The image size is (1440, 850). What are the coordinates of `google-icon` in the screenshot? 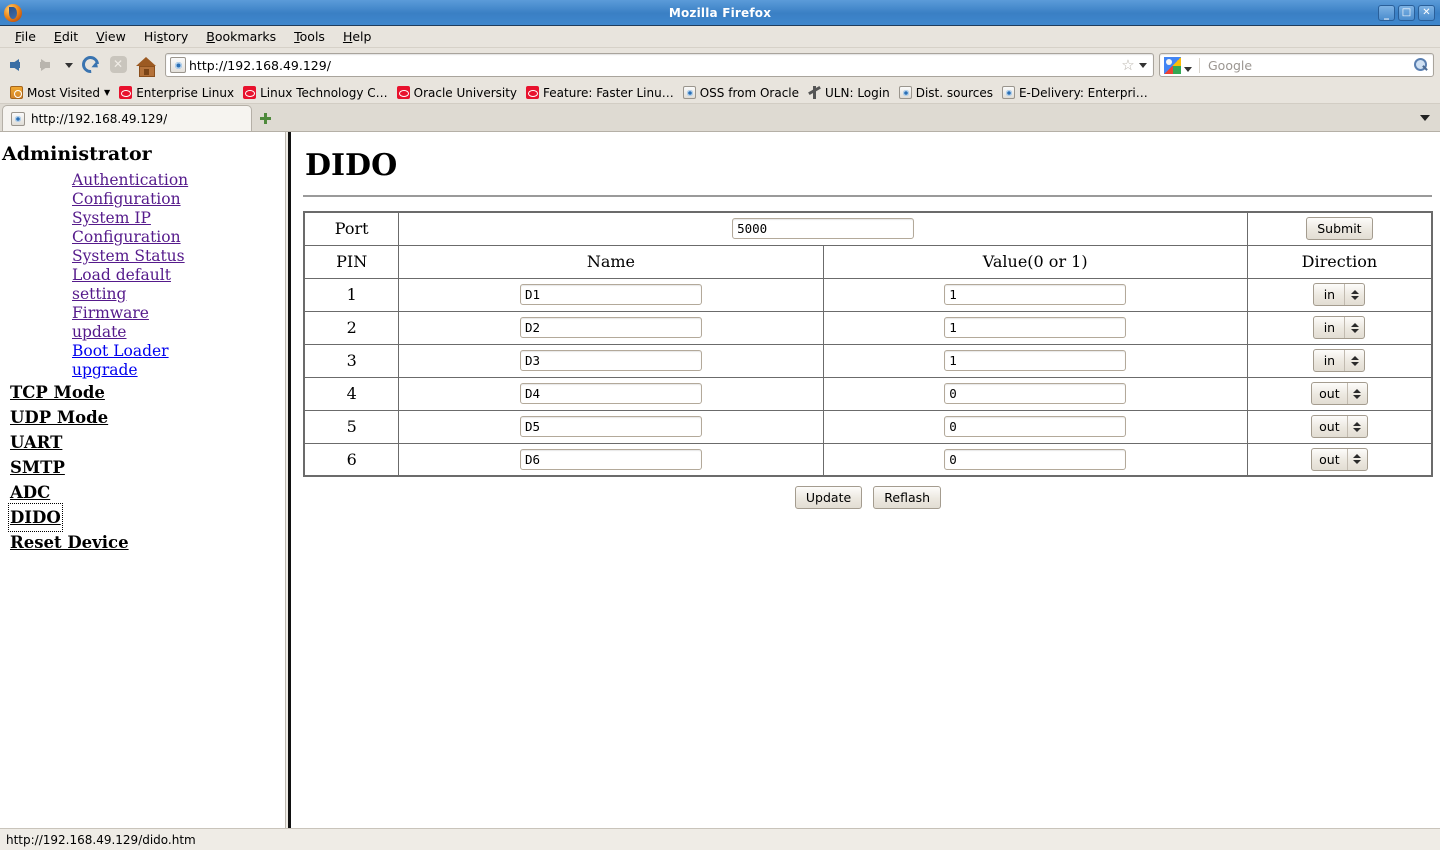 It's located at (1172, 65).